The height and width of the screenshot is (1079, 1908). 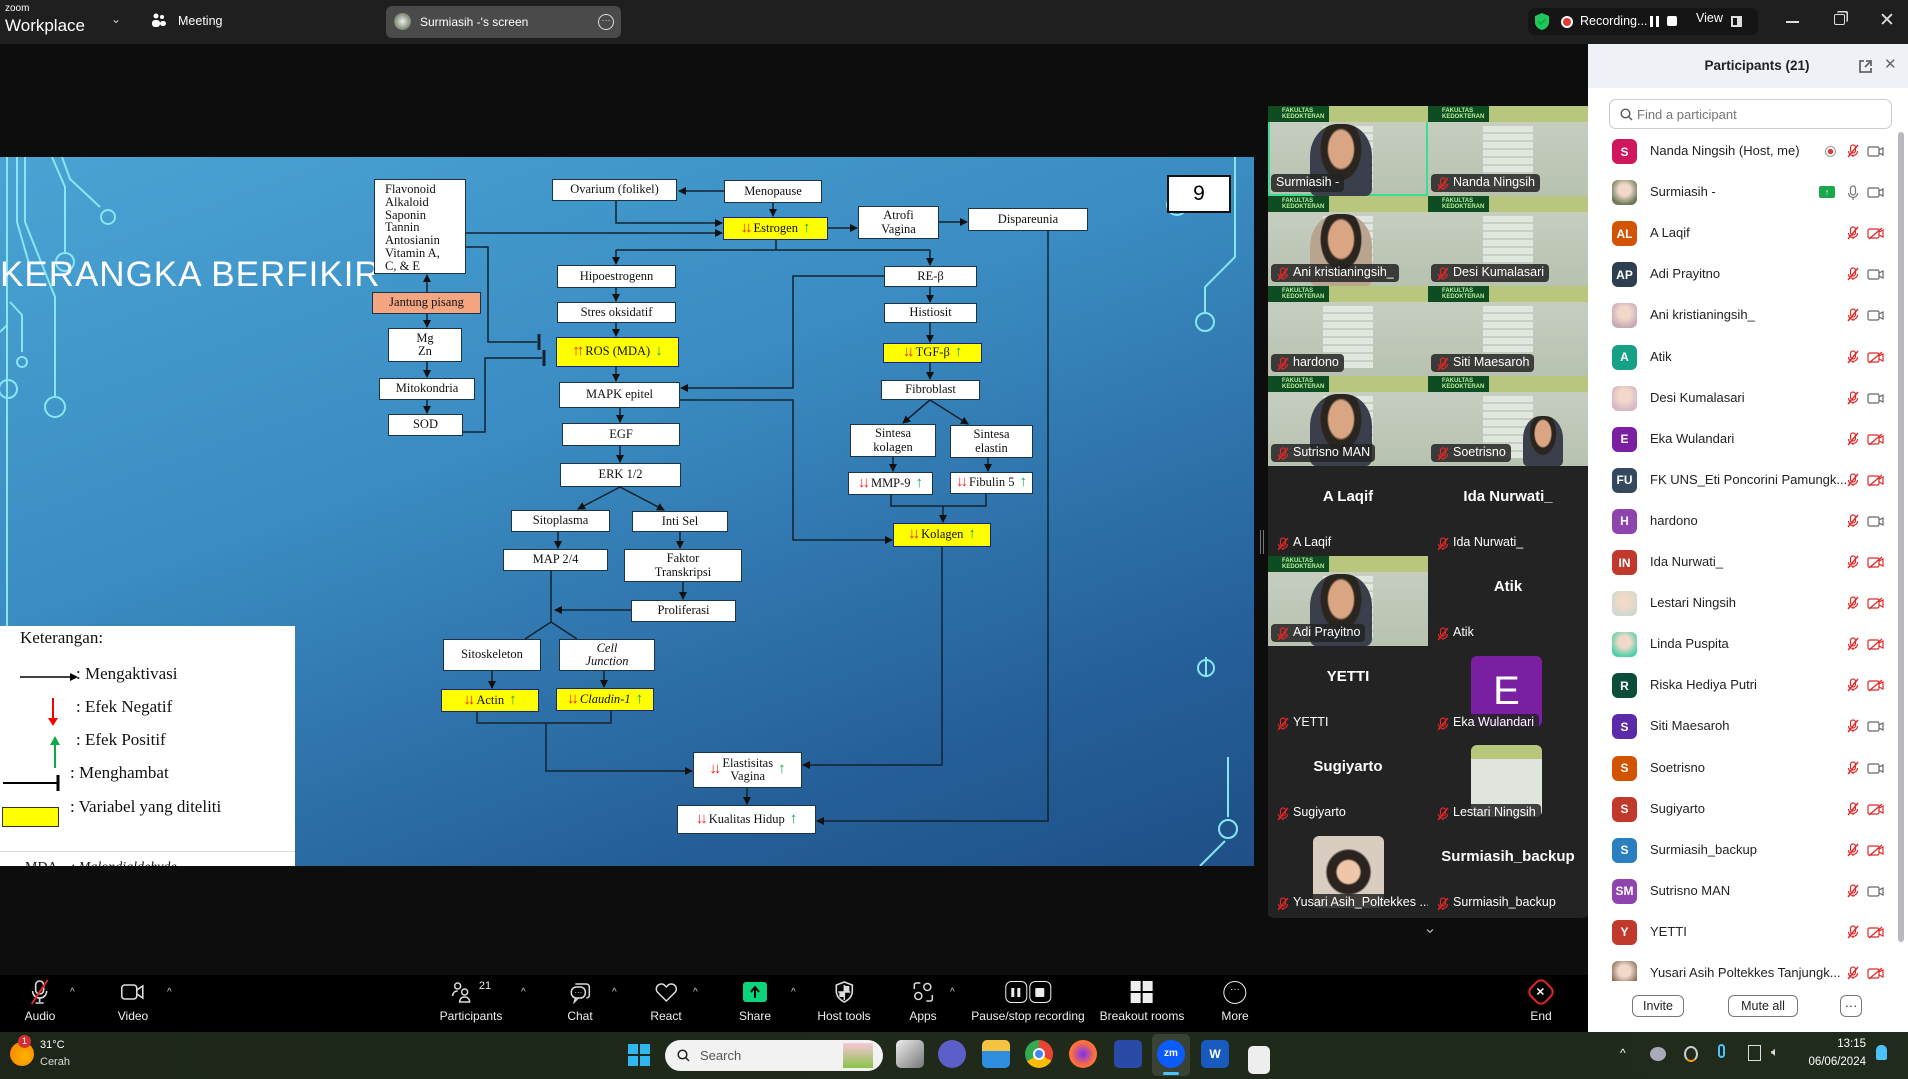 What do you see at coordinates (774, 1055) in the screenshot?
I see `taskbar-search-input: Search` at bounding box center [774, 1055].